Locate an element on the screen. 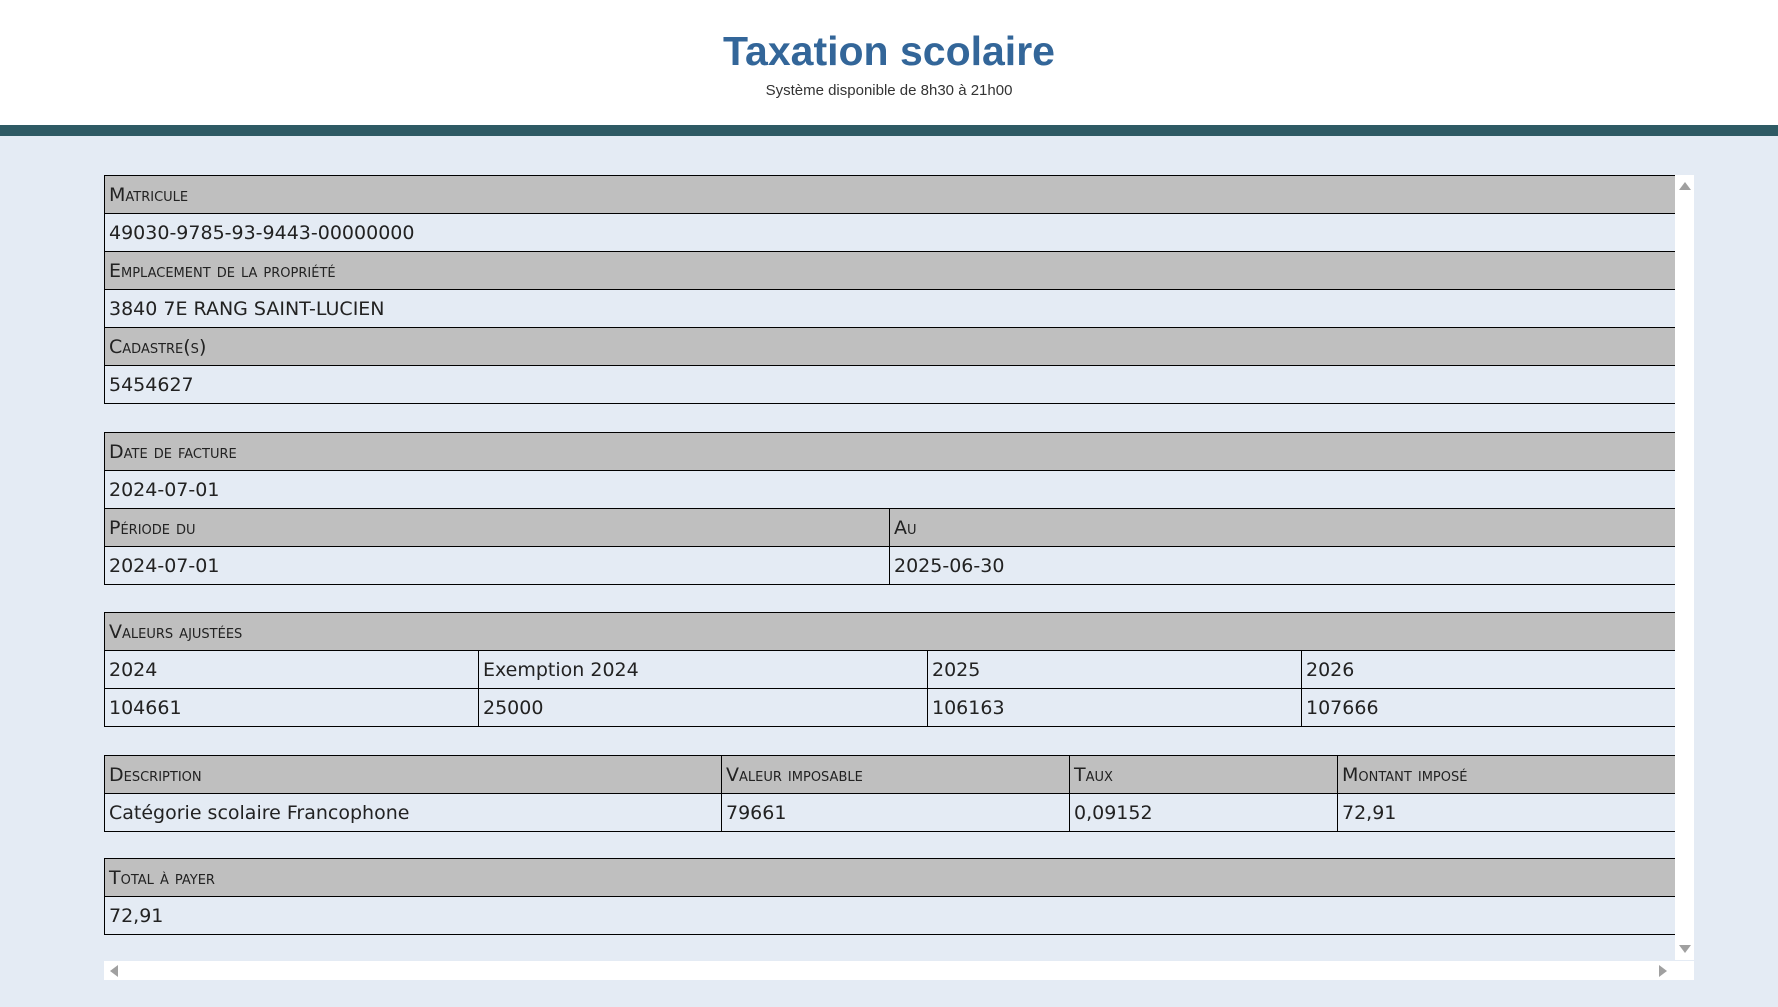 The width and height of the screenshot is (1778, 1007). adjusted-year-2024-value: 104661 is located at coordinates (291, 707).